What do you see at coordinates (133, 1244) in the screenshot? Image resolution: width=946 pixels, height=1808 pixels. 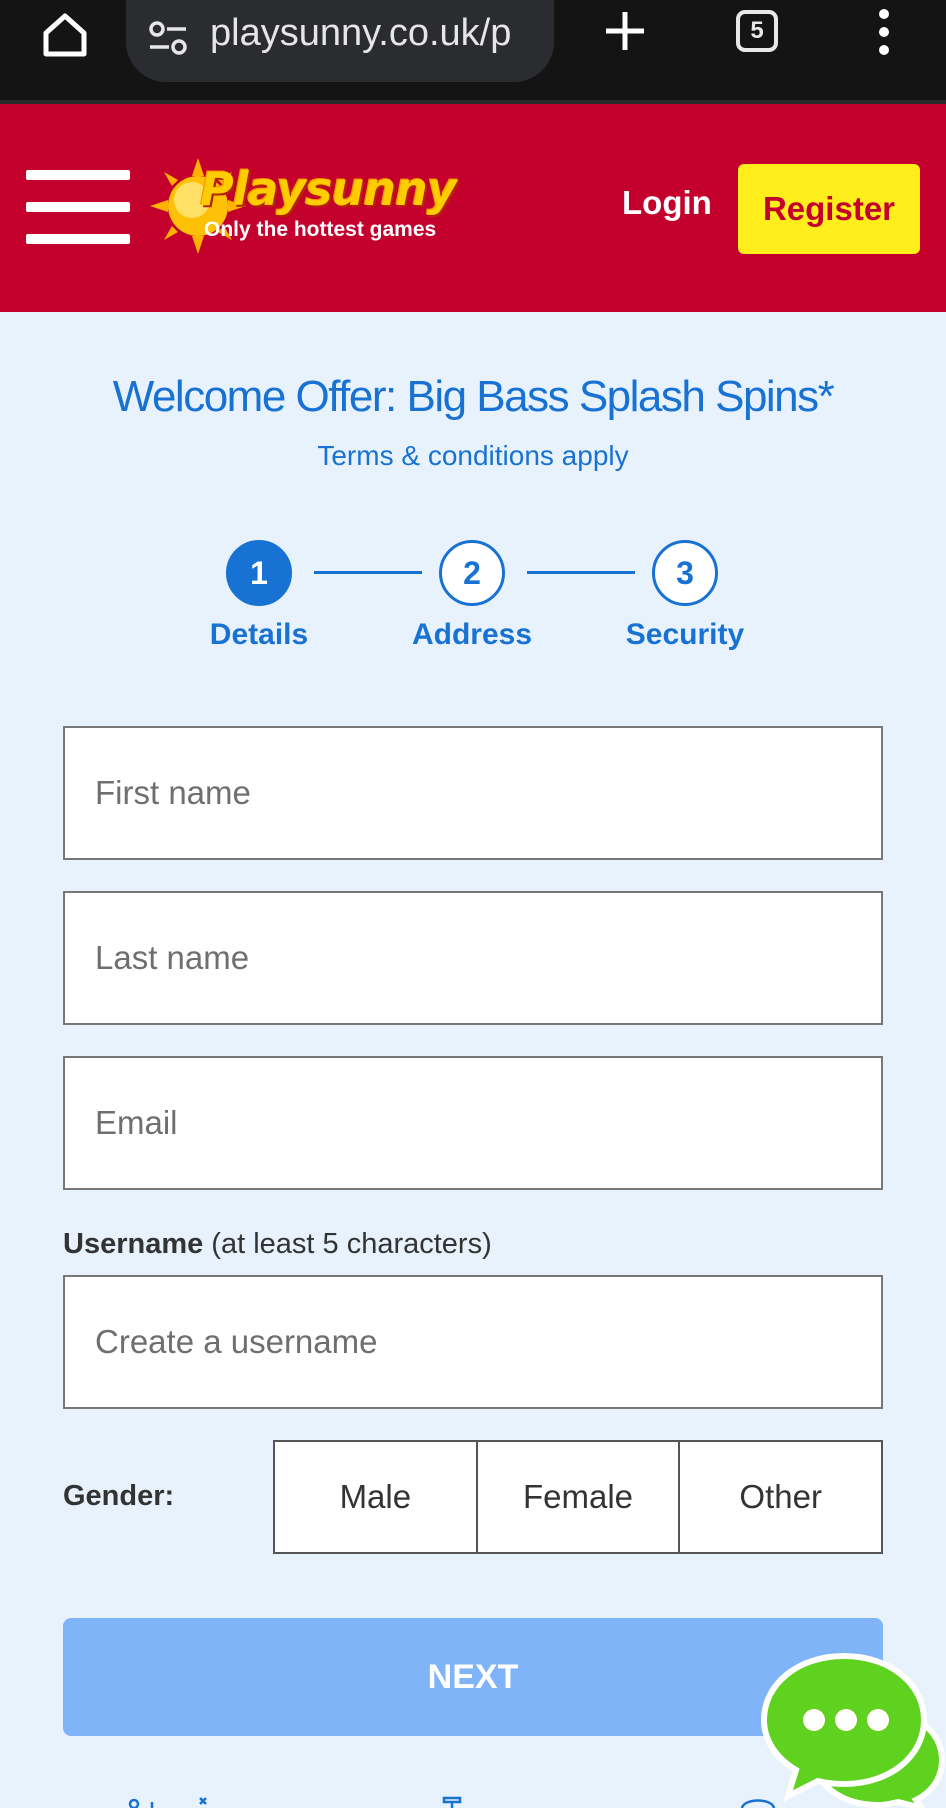 I see `username-label-bold: Username` at bounding box center [133, 1244].